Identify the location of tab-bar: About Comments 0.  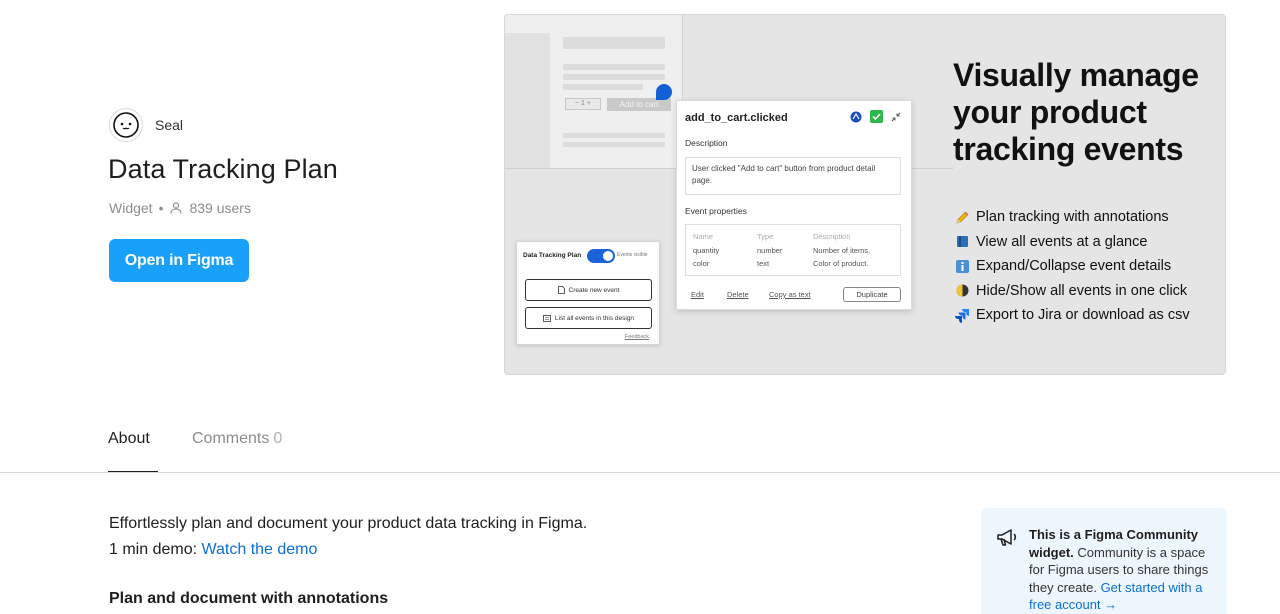
(195, 451).